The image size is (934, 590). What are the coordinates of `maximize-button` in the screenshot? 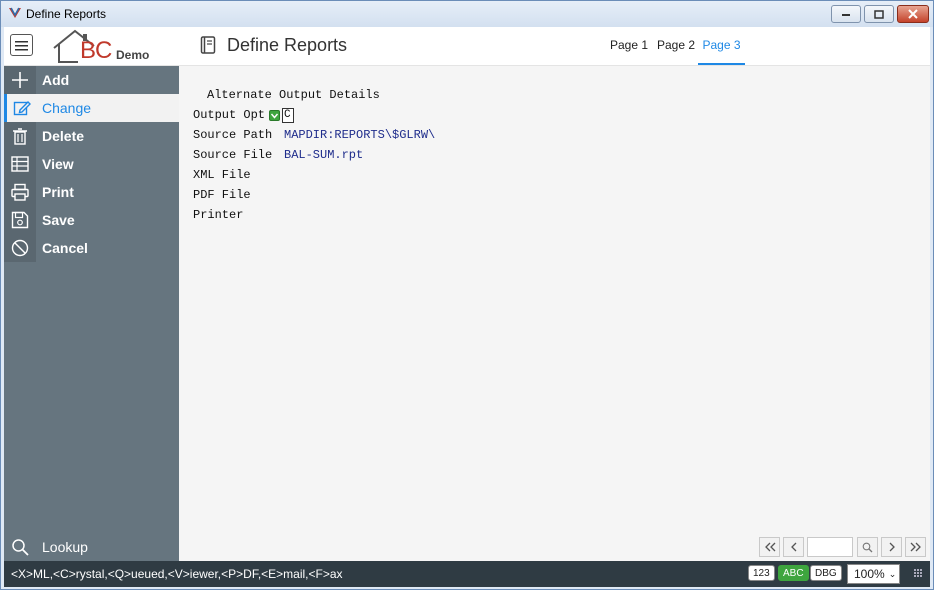 It's located at (879, 14).